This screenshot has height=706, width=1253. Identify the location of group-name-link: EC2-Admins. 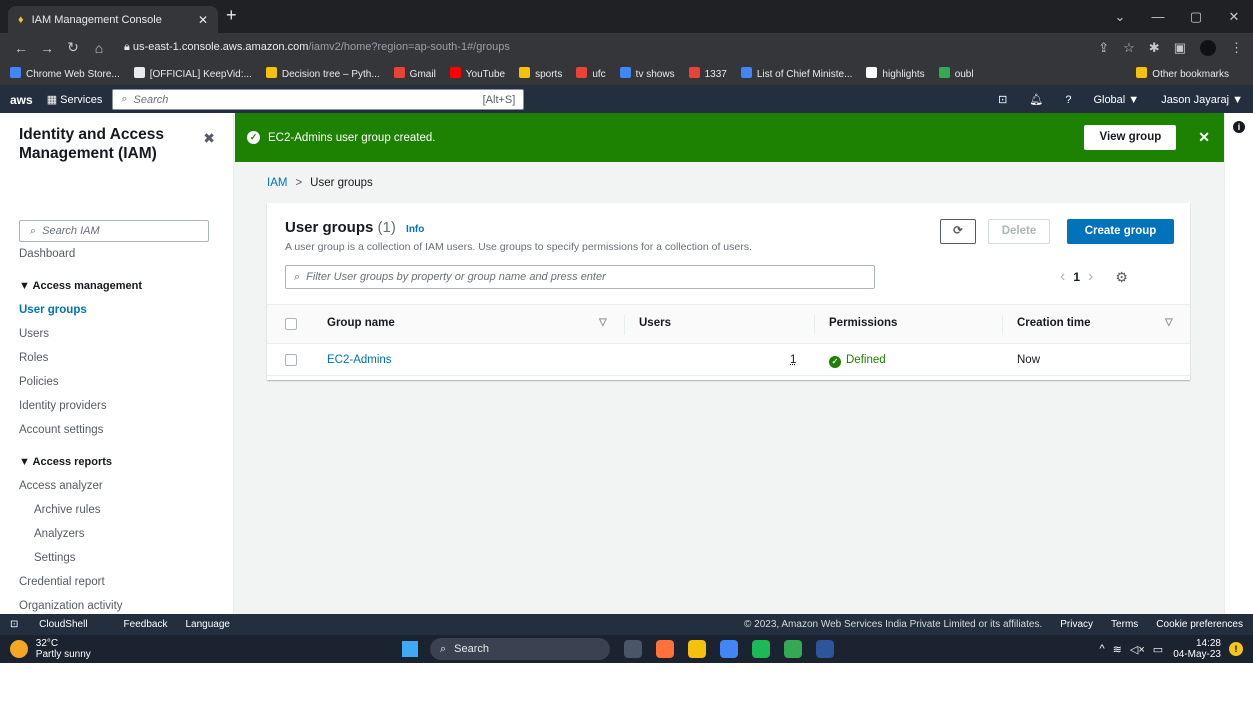
(359, 360).